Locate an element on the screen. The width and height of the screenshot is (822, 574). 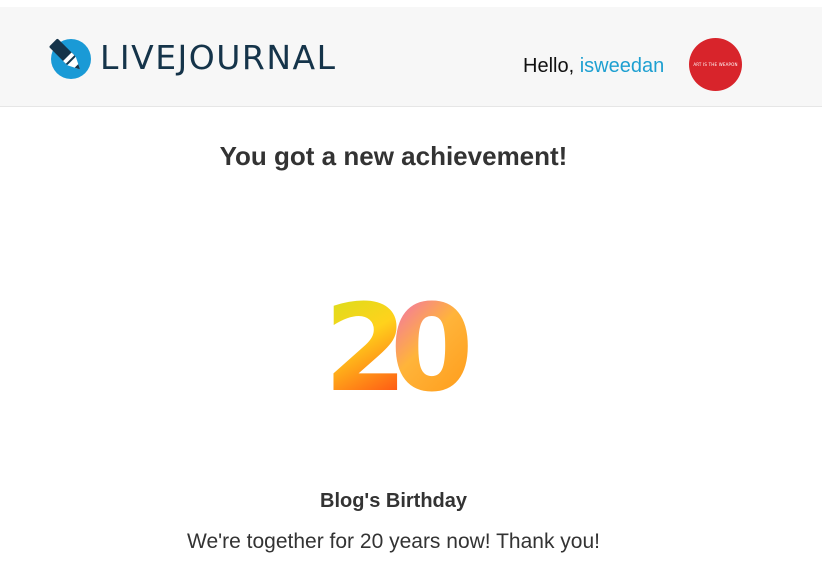
greeting: Hello, isweedan is located at coordinates (593, 66).